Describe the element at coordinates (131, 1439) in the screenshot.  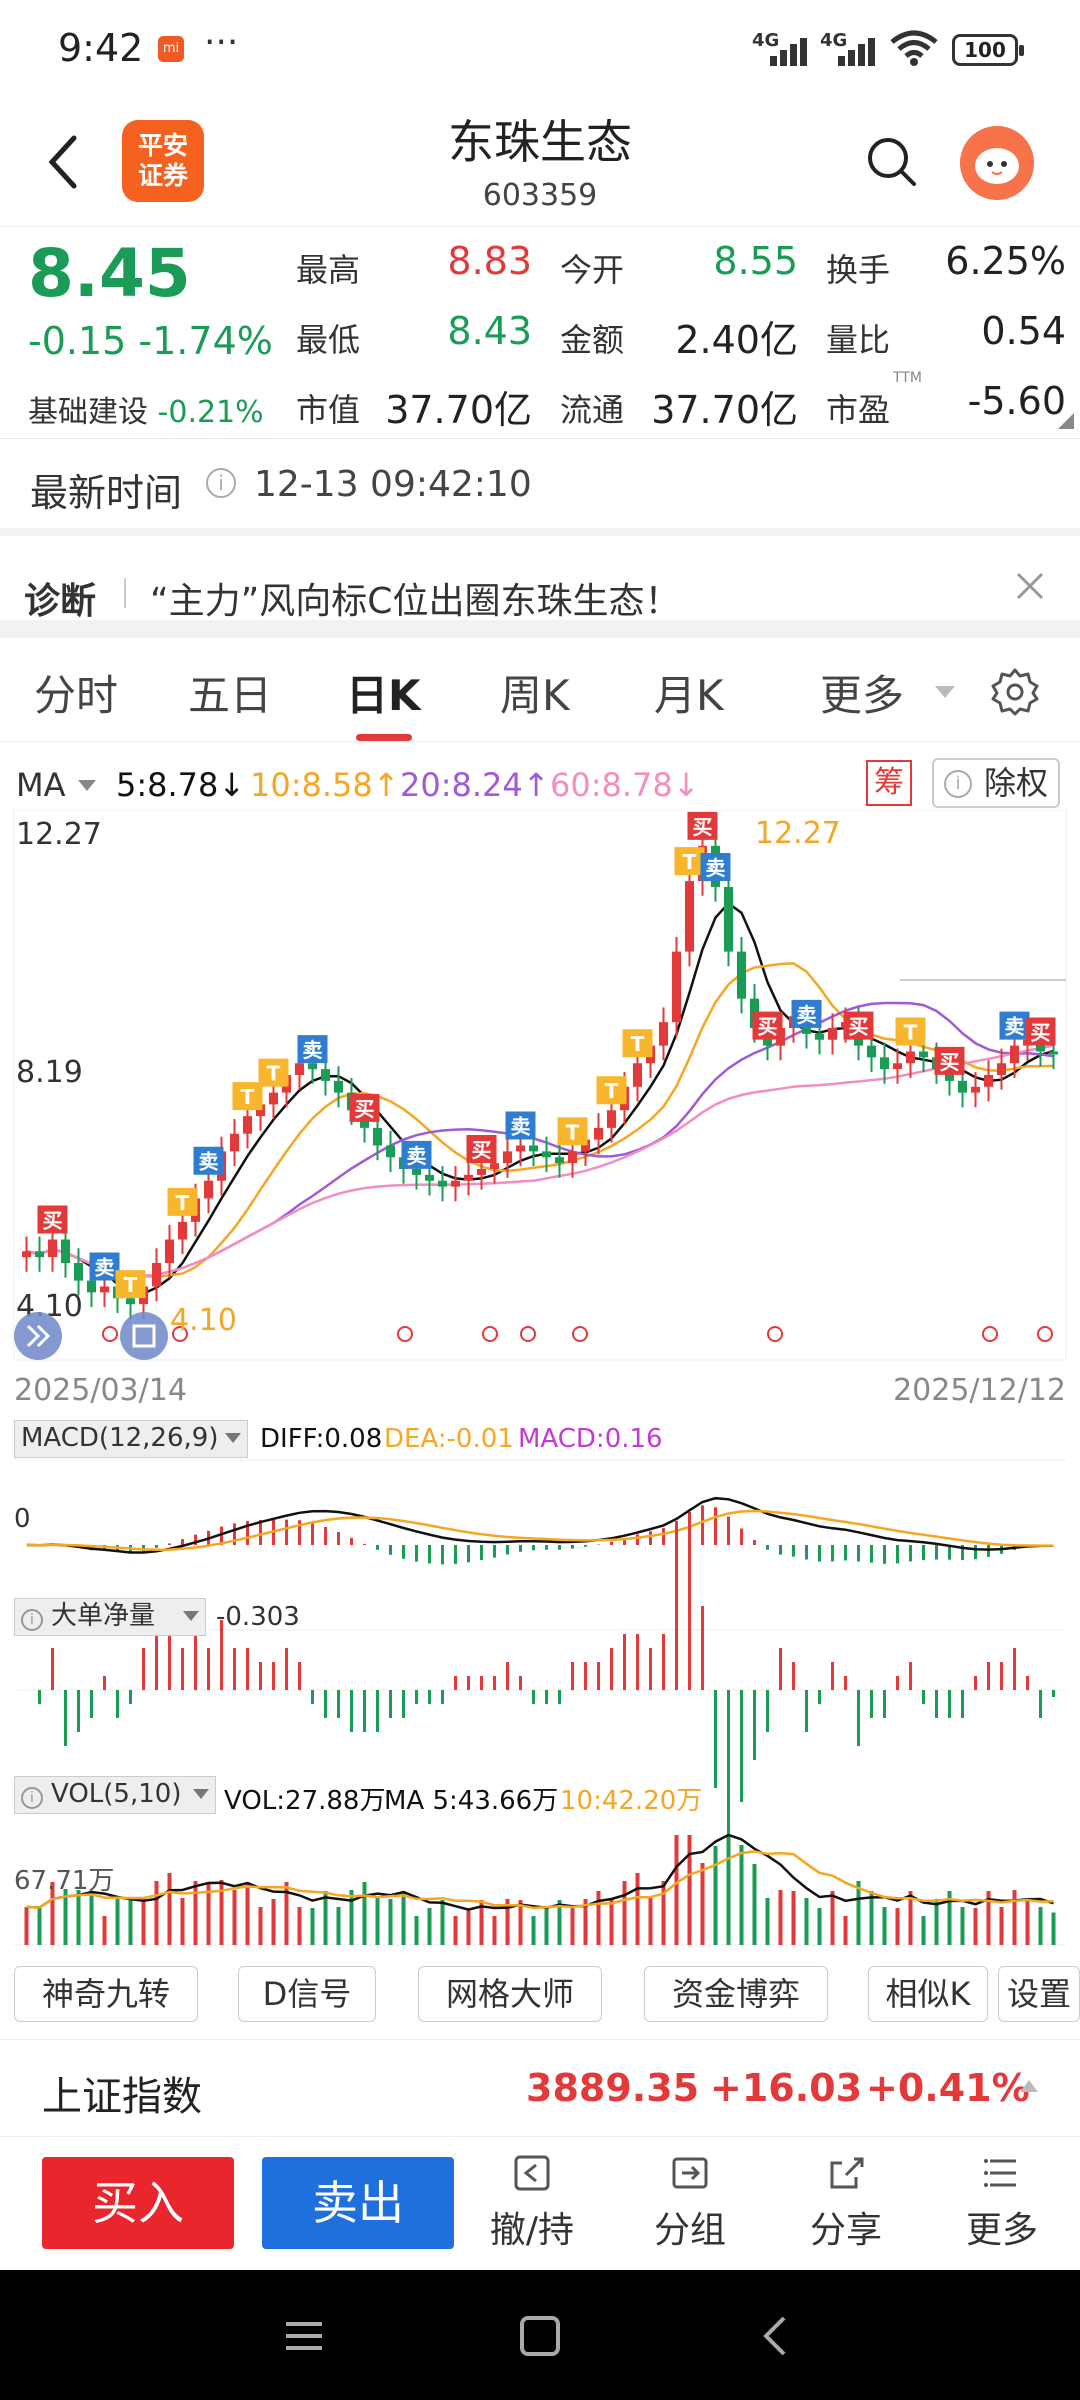
I see `macd-indicator-selector: MACD(12,26,9)` at that location.